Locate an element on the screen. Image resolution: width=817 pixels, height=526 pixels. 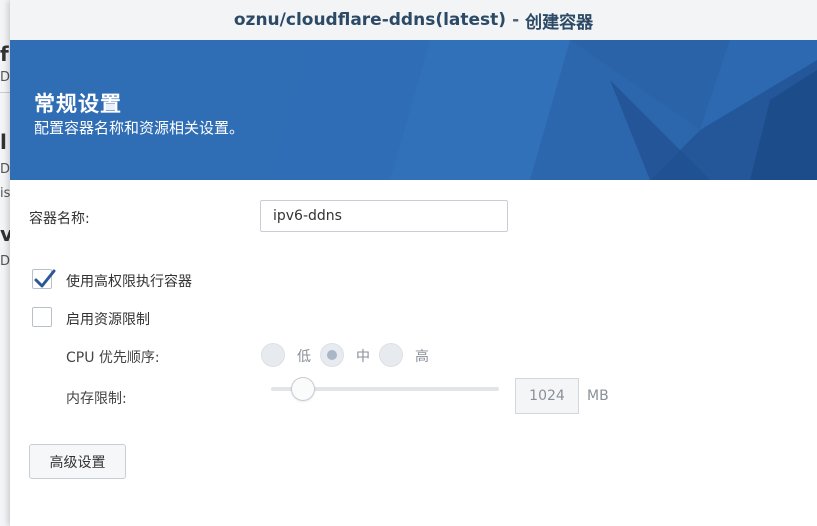
bg-fragment: is is located at coordinates (5, 193).